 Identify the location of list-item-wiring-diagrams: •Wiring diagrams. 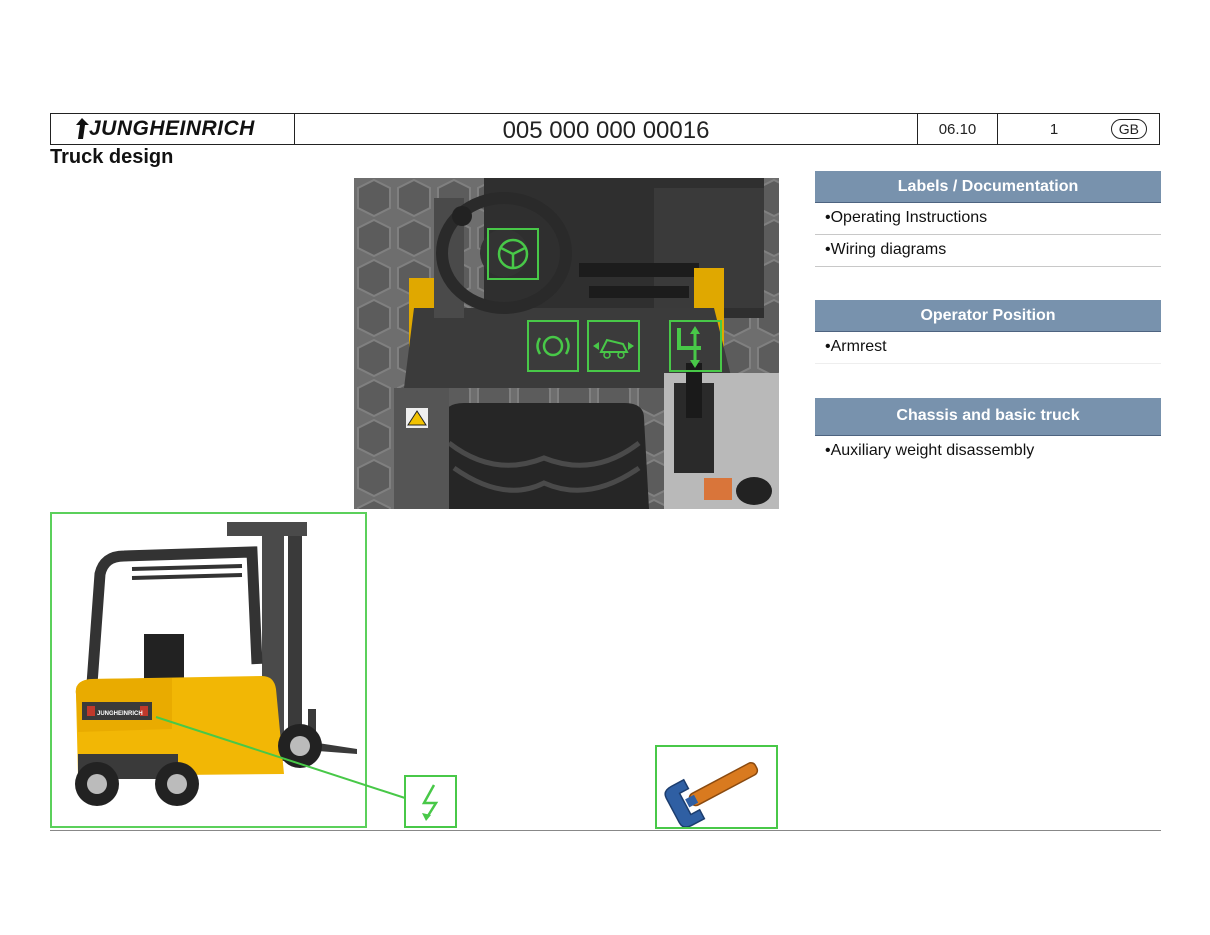
(988, 251).